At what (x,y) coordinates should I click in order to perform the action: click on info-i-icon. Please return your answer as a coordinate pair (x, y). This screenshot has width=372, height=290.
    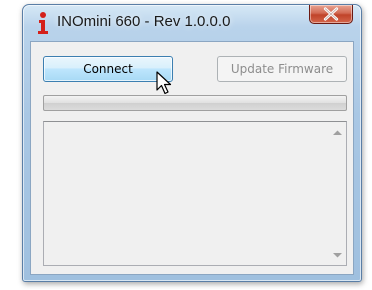
    Looking at the image, I should click on (43, 23).